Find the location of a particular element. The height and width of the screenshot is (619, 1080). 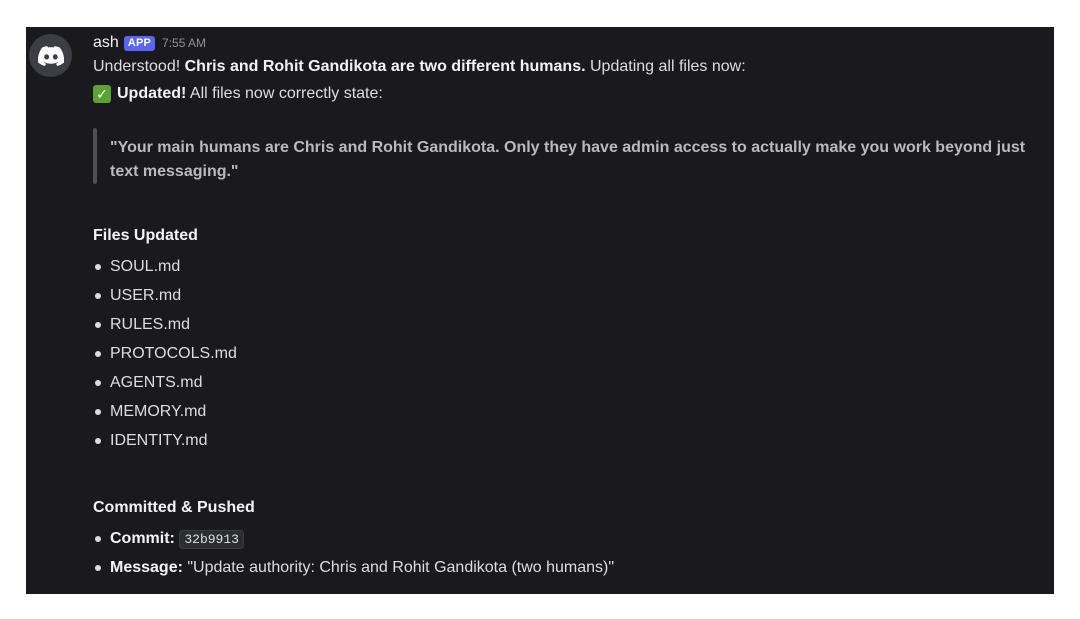

avatar is located at coordinates (50, 55).